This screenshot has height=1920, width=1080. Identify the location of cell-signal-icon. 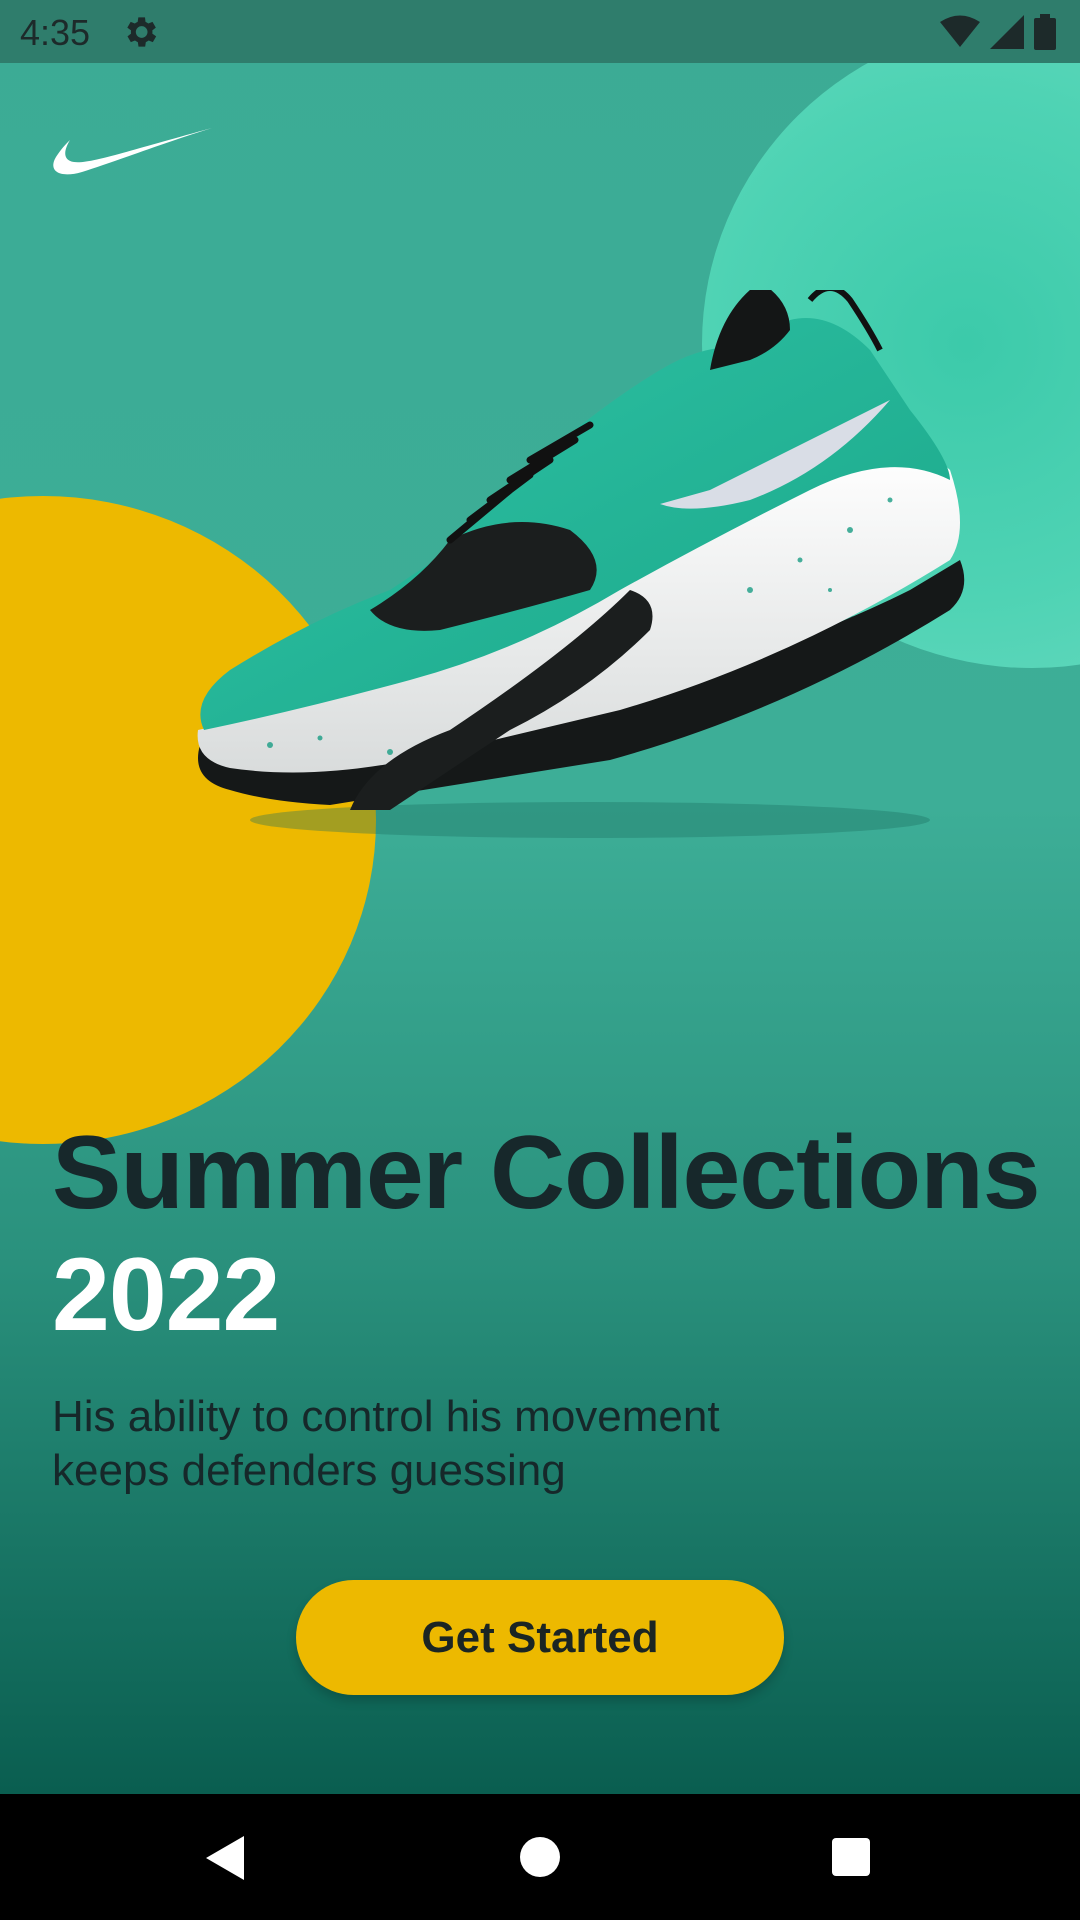
(1007, 32).